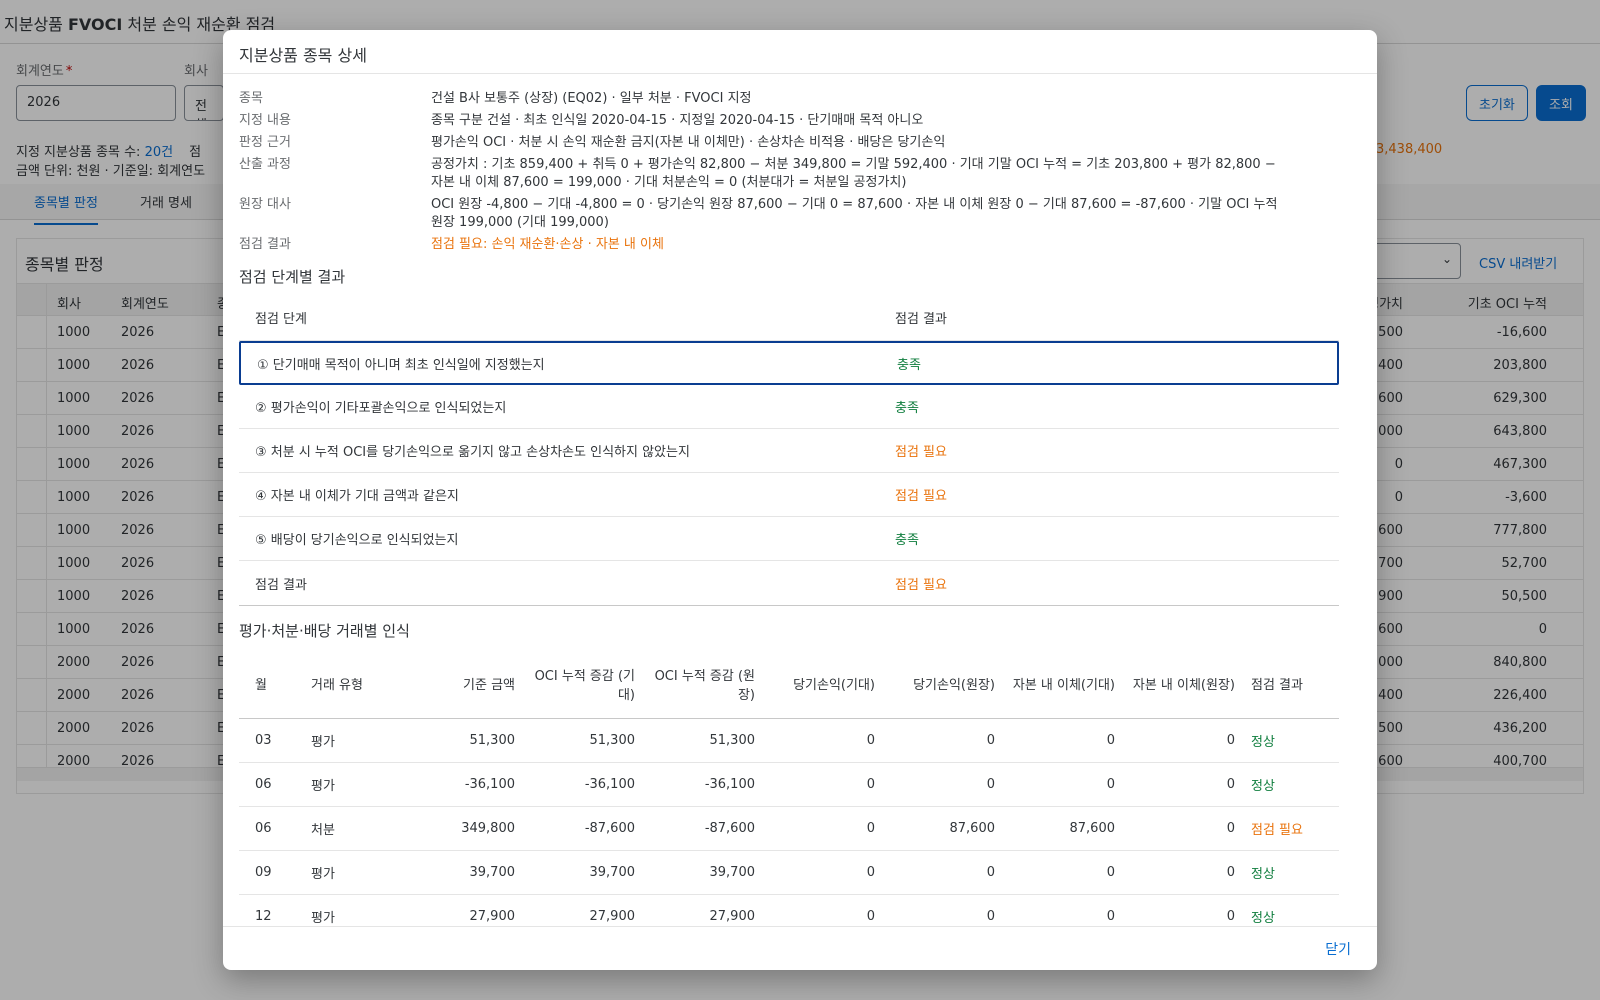  What do you see at coordinates (281, 319) in the screenshot?
I see `steps-col-step: 점검 단계` at bounding box center [281, 319].